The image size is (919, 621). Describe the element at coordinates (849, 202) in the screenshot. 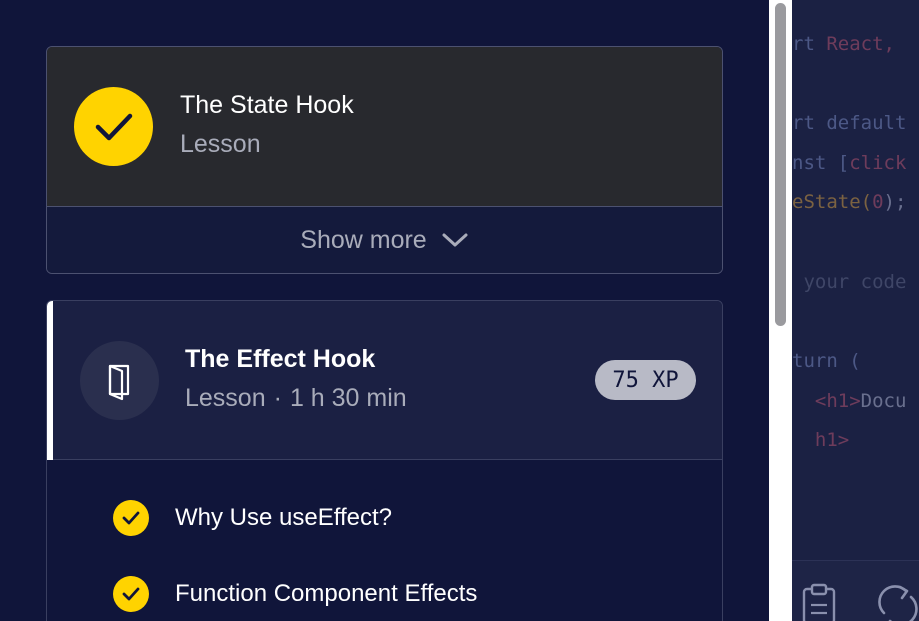

I see `code-line: eState(0);` at that location.